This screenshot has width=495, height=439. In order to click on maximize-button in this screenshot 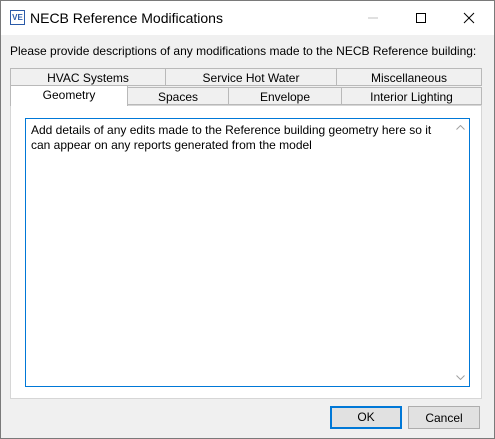, I will do `click(421, 18)`.